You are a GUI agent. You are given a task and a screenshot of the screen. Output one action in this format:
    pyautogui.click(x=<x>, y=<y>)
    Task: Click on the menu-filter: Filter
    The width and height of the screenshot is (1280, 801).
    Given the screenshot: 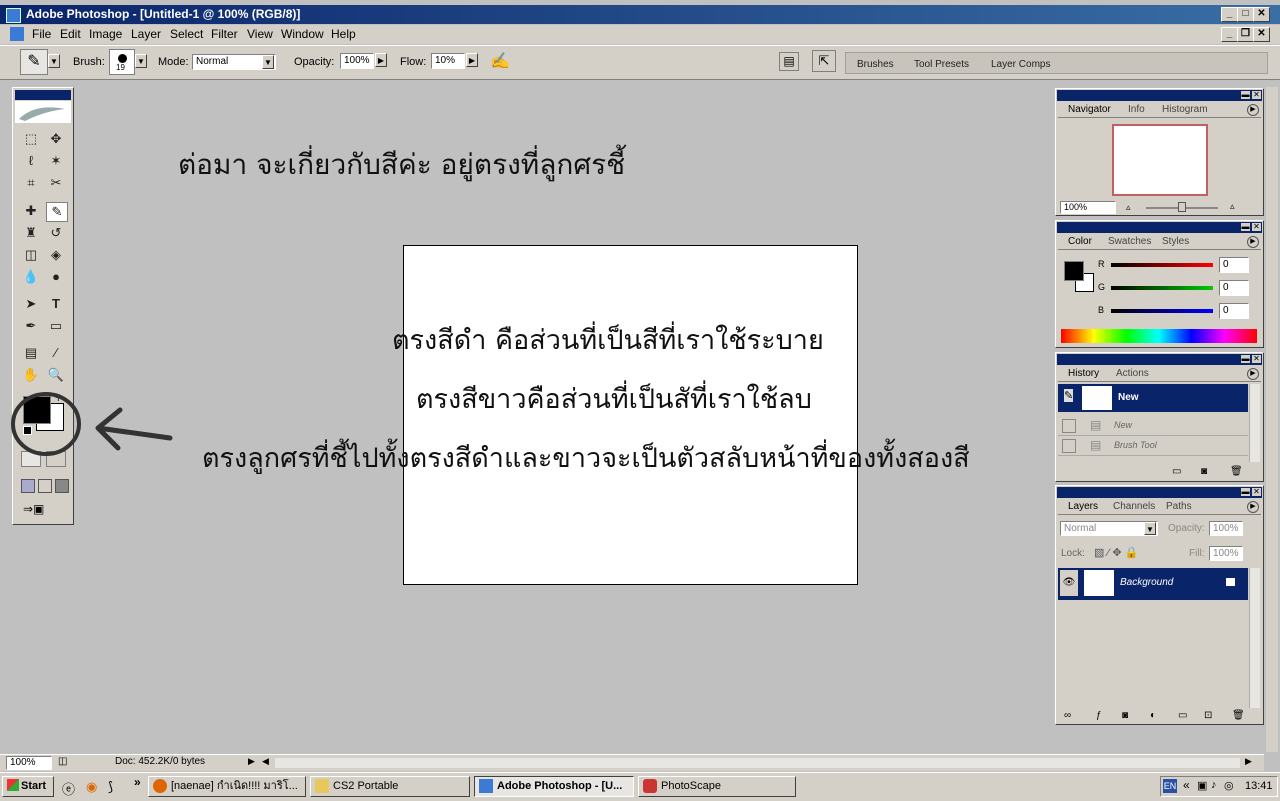 What is the action you would take?
    pyautogui.click(x=224, y=34)
    